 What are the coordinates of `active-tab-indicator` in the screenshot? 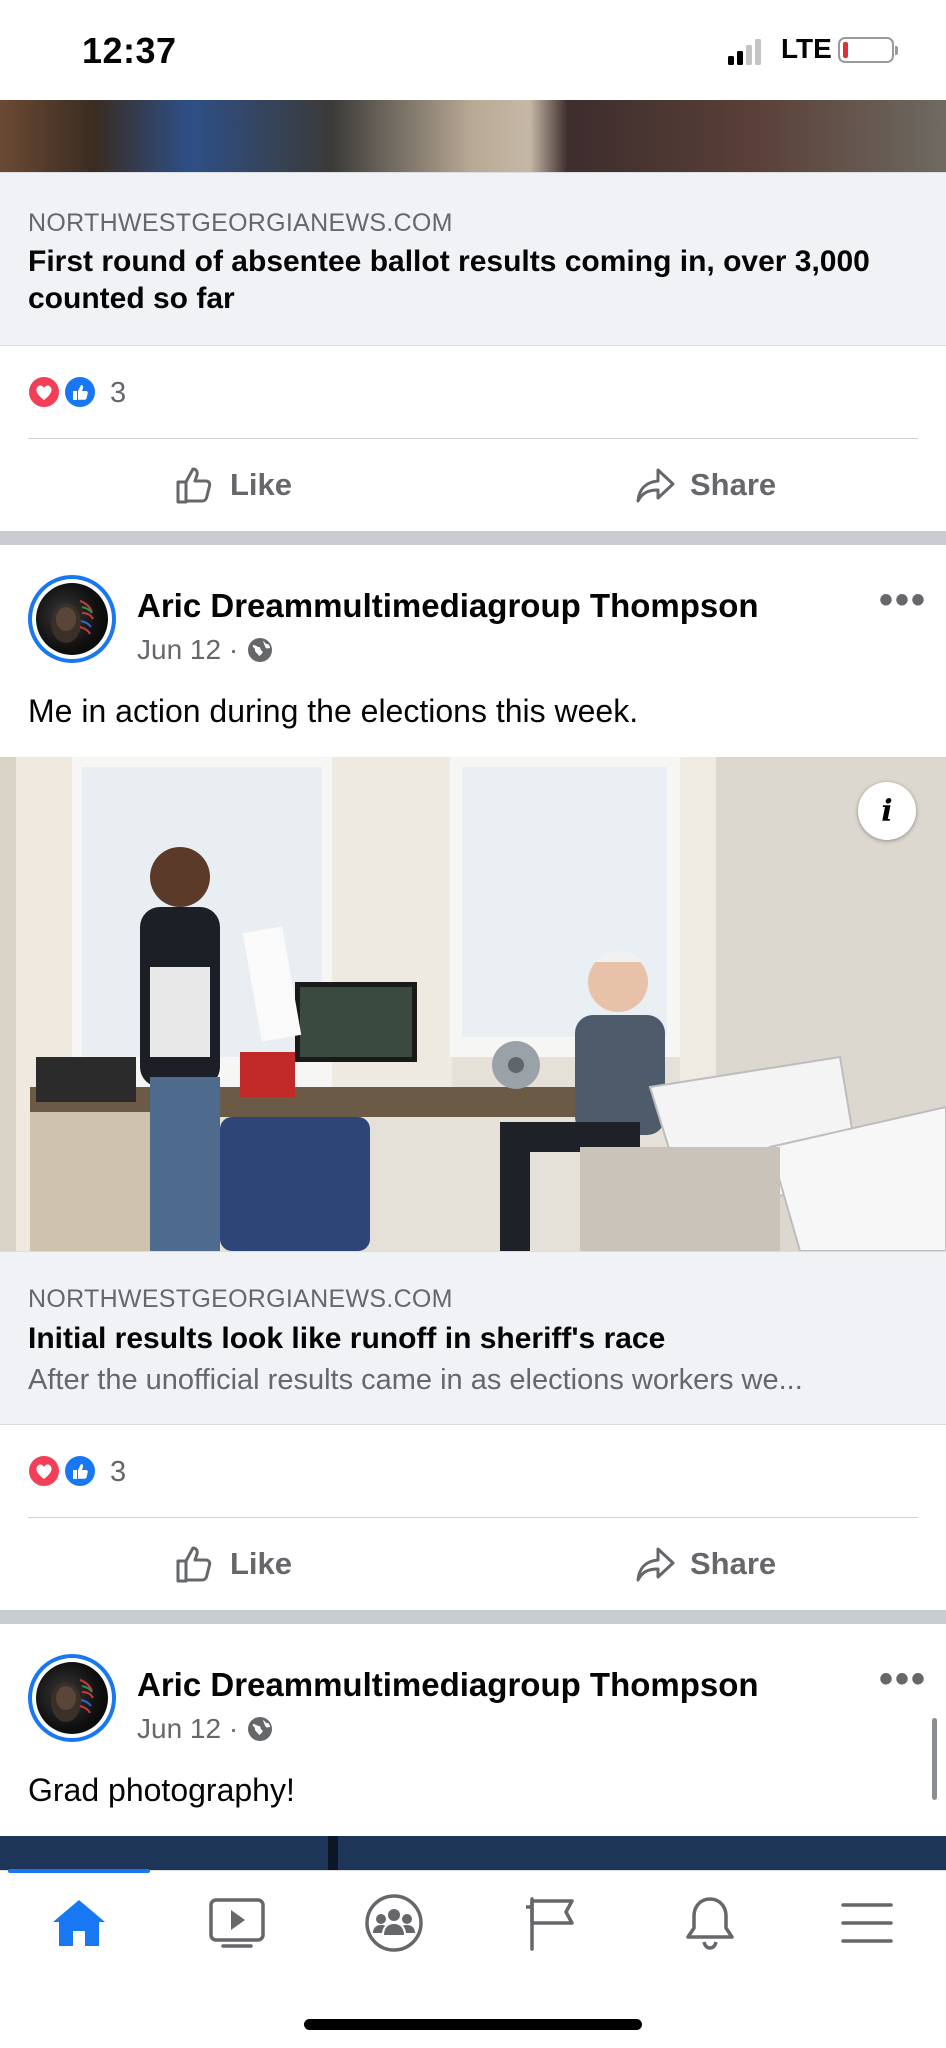 It's located at (79, 1871).